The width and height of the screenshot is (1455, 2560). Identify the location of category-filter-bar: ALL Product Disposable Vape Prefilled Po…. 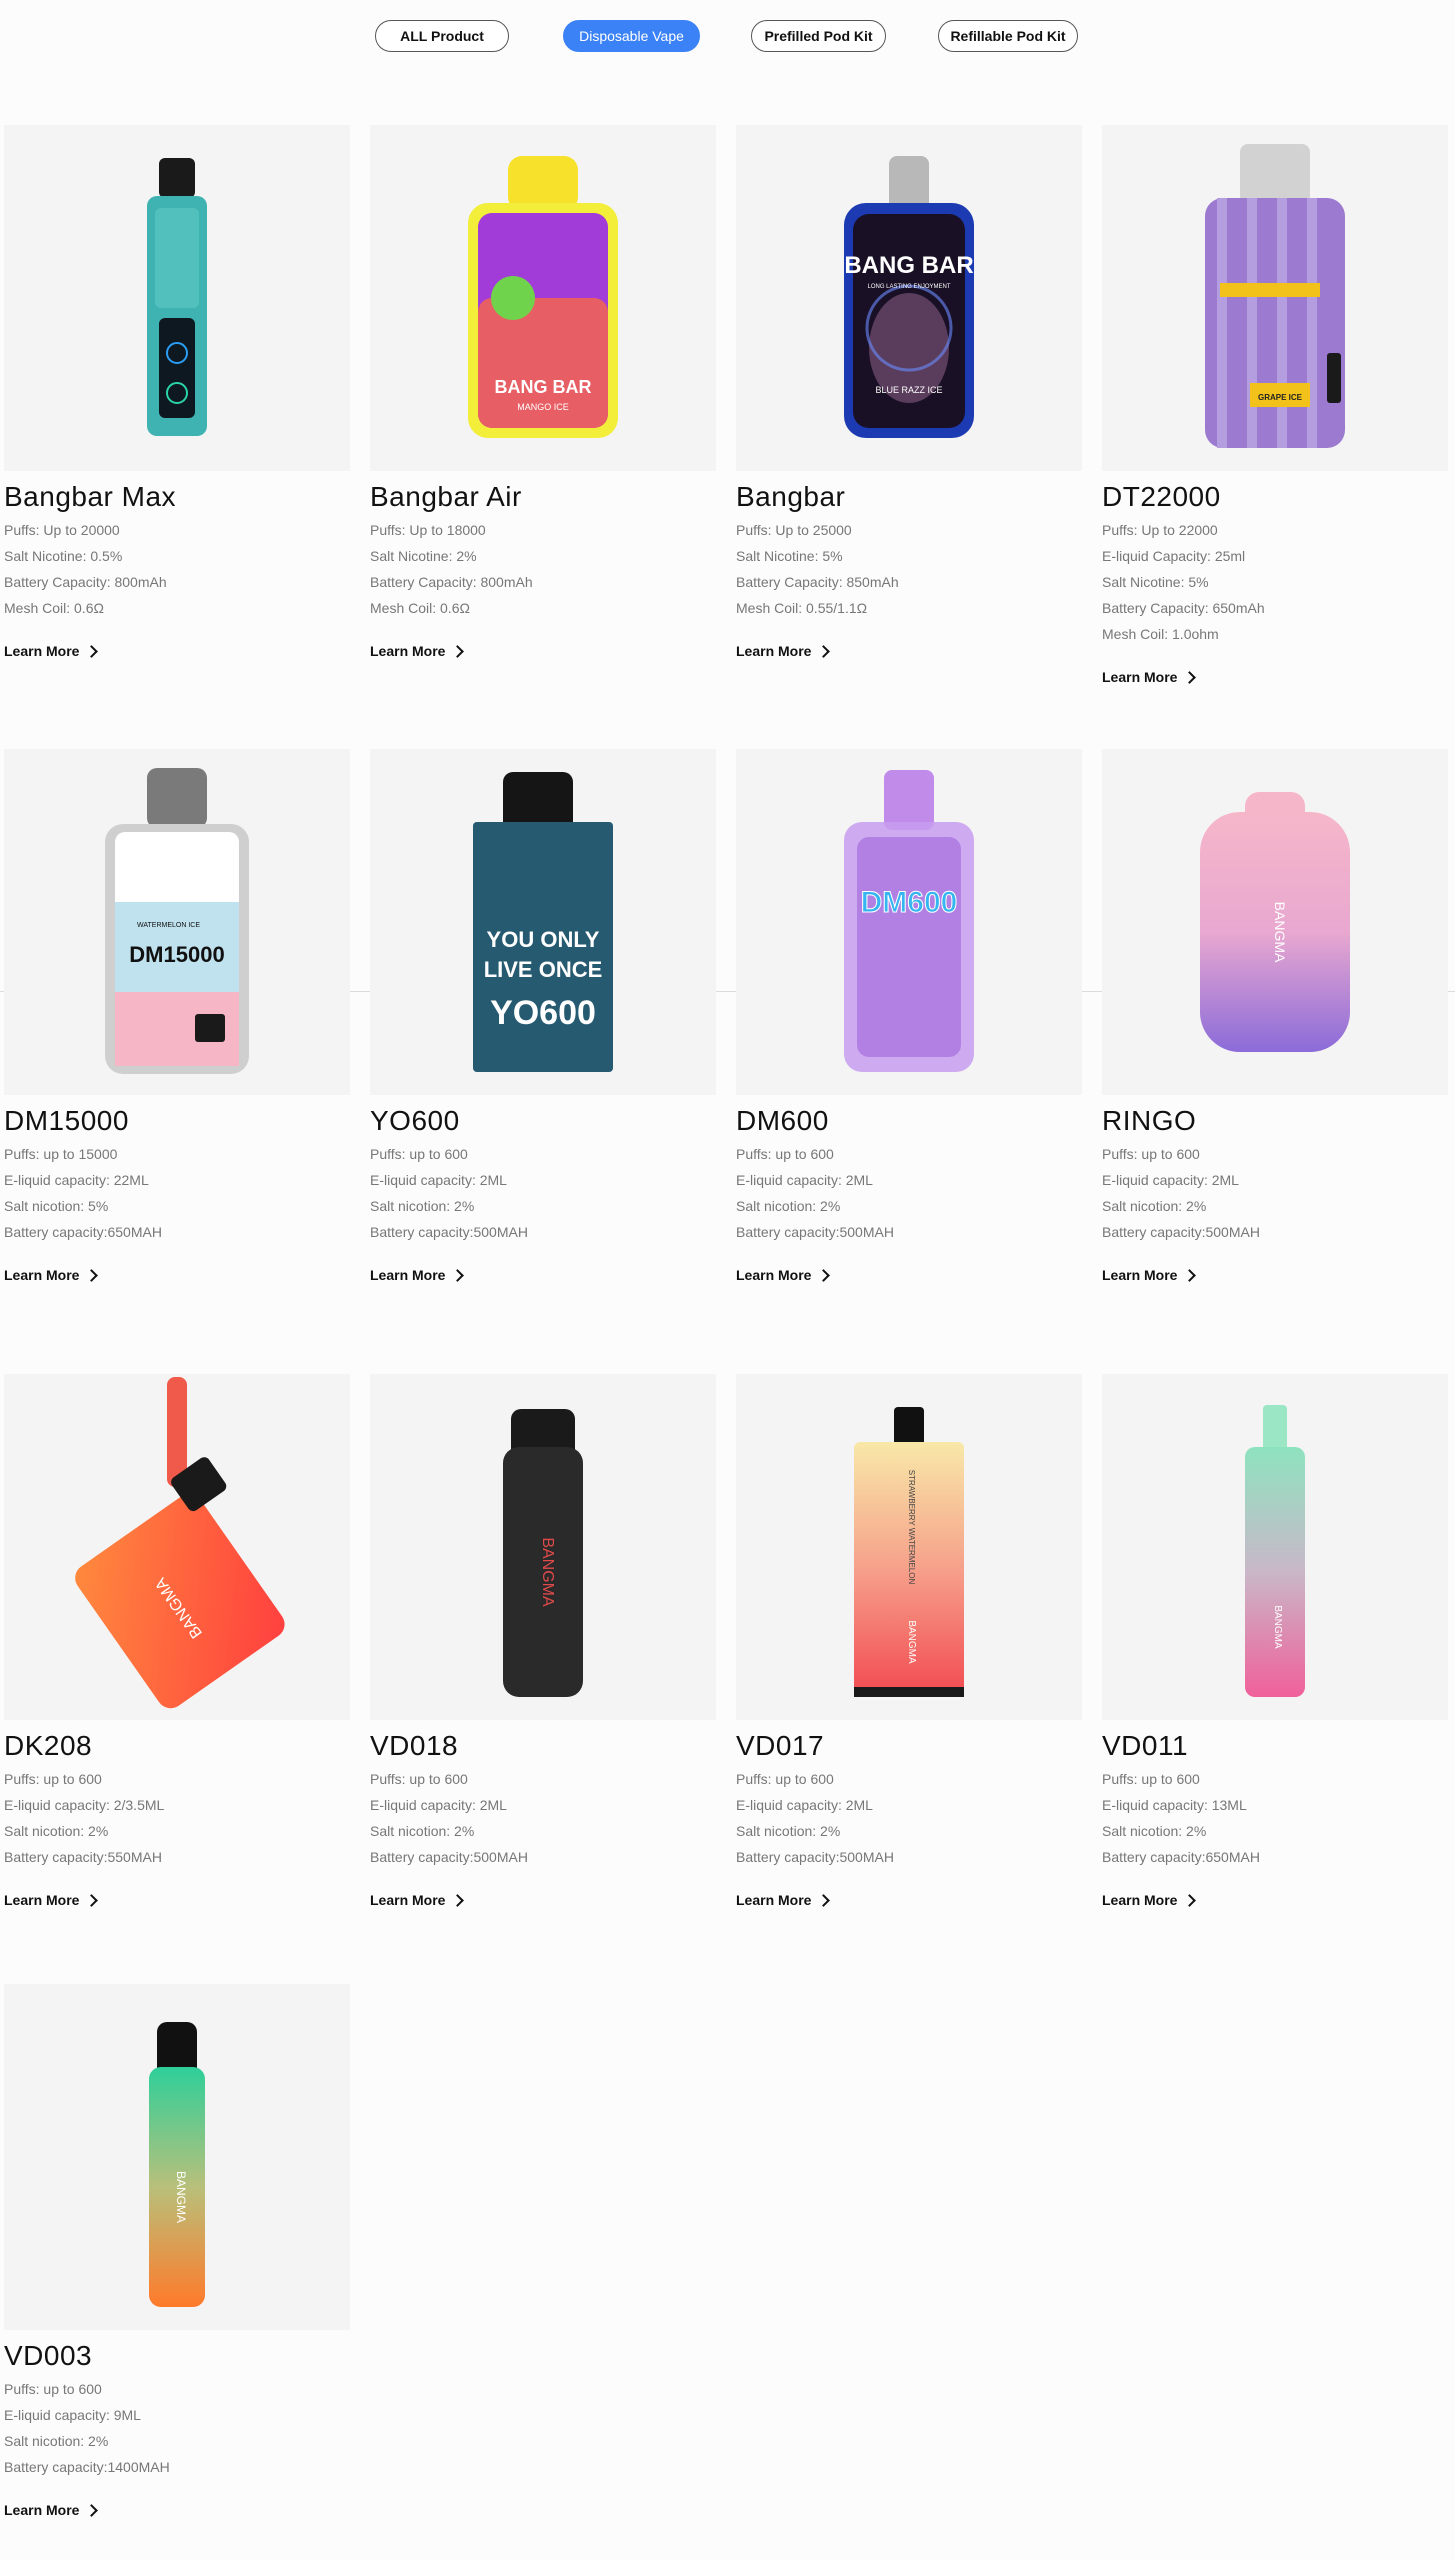
(727, 36).